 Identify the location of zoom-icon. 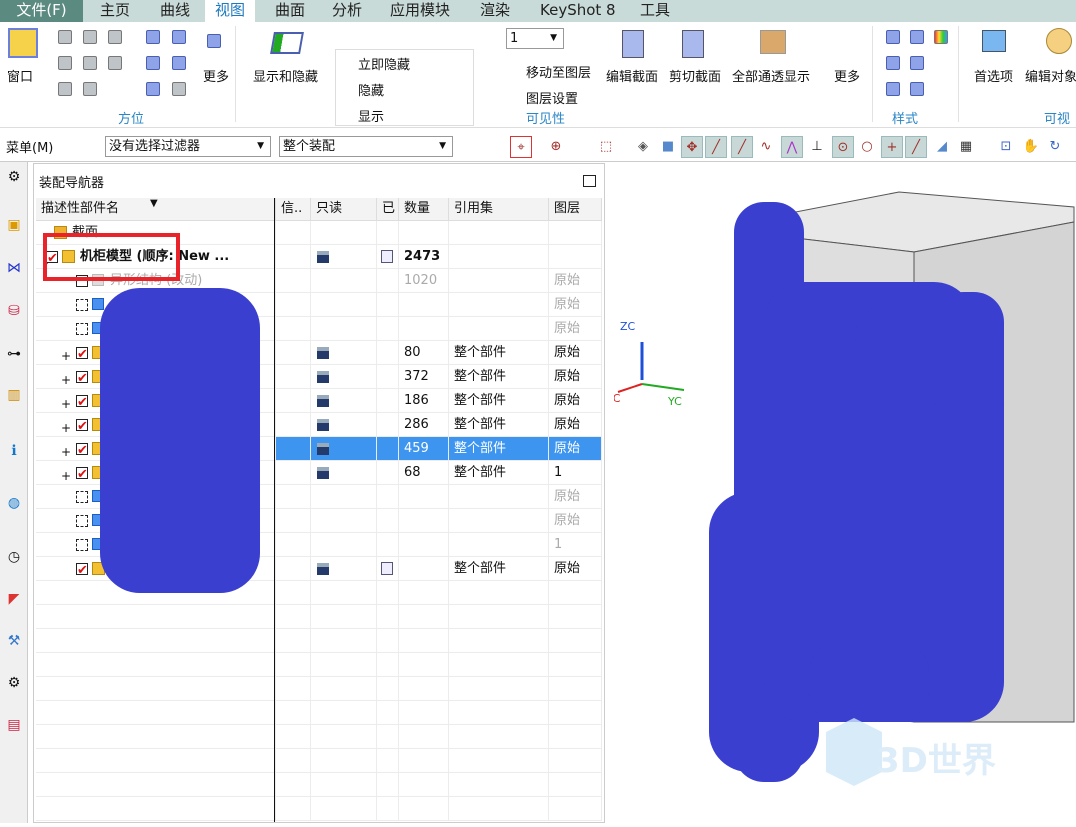
(179, 37).